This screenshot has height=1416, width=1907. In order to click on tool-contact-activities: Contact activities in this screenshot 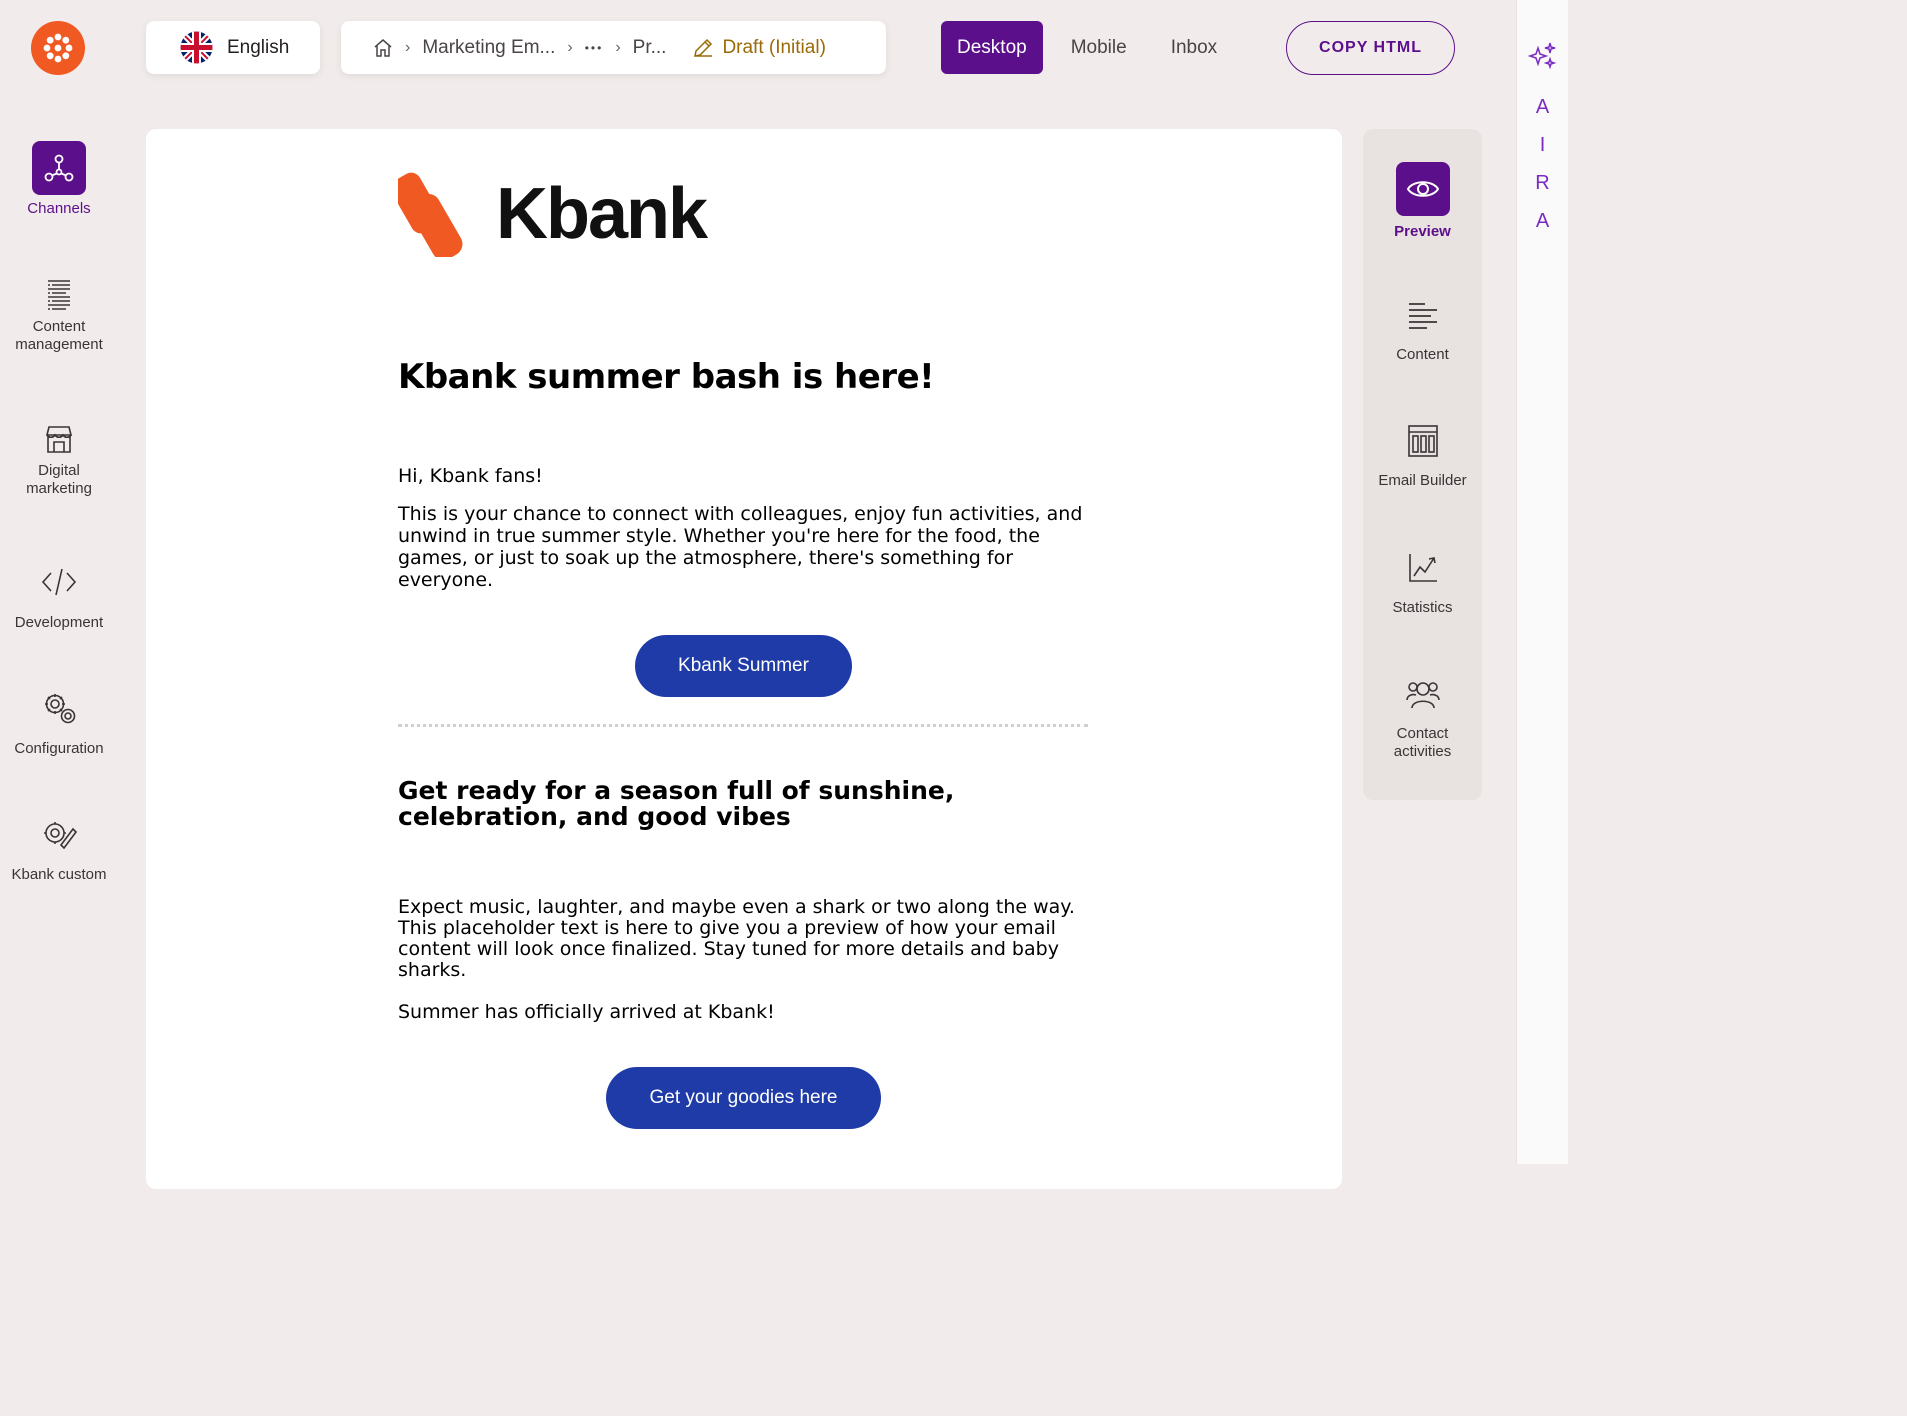, I will do `click(1422, 718)`.